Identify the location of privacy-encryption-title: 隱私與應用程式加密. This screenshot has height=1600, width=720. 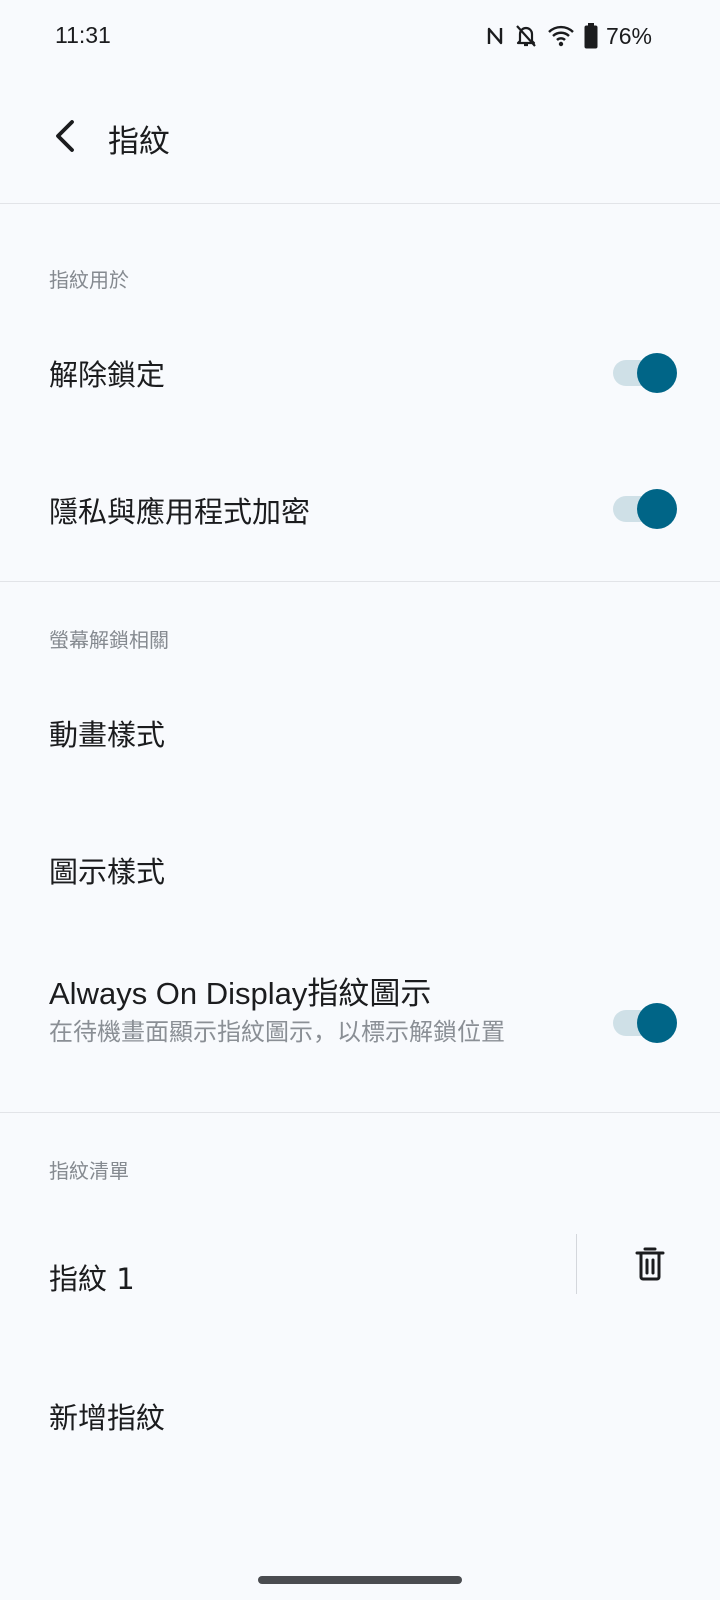
(180, 512).